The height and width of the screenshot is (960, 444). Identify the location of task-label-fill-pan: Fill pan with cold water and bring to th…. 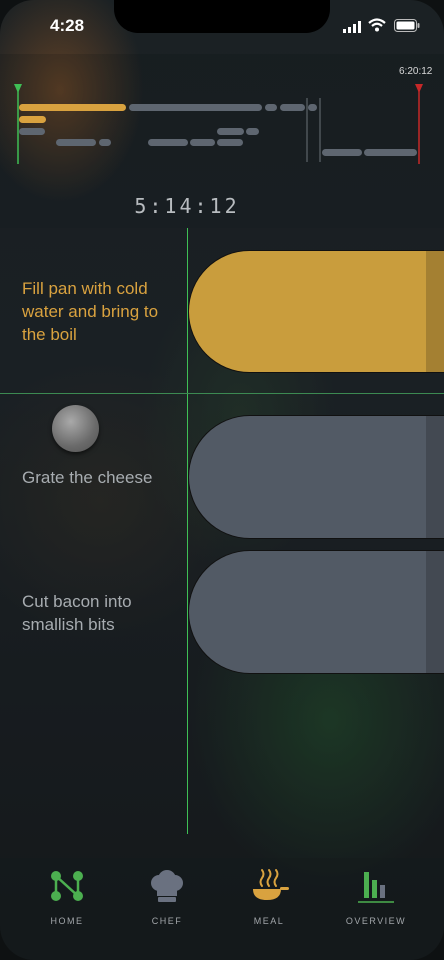
(102, 311).